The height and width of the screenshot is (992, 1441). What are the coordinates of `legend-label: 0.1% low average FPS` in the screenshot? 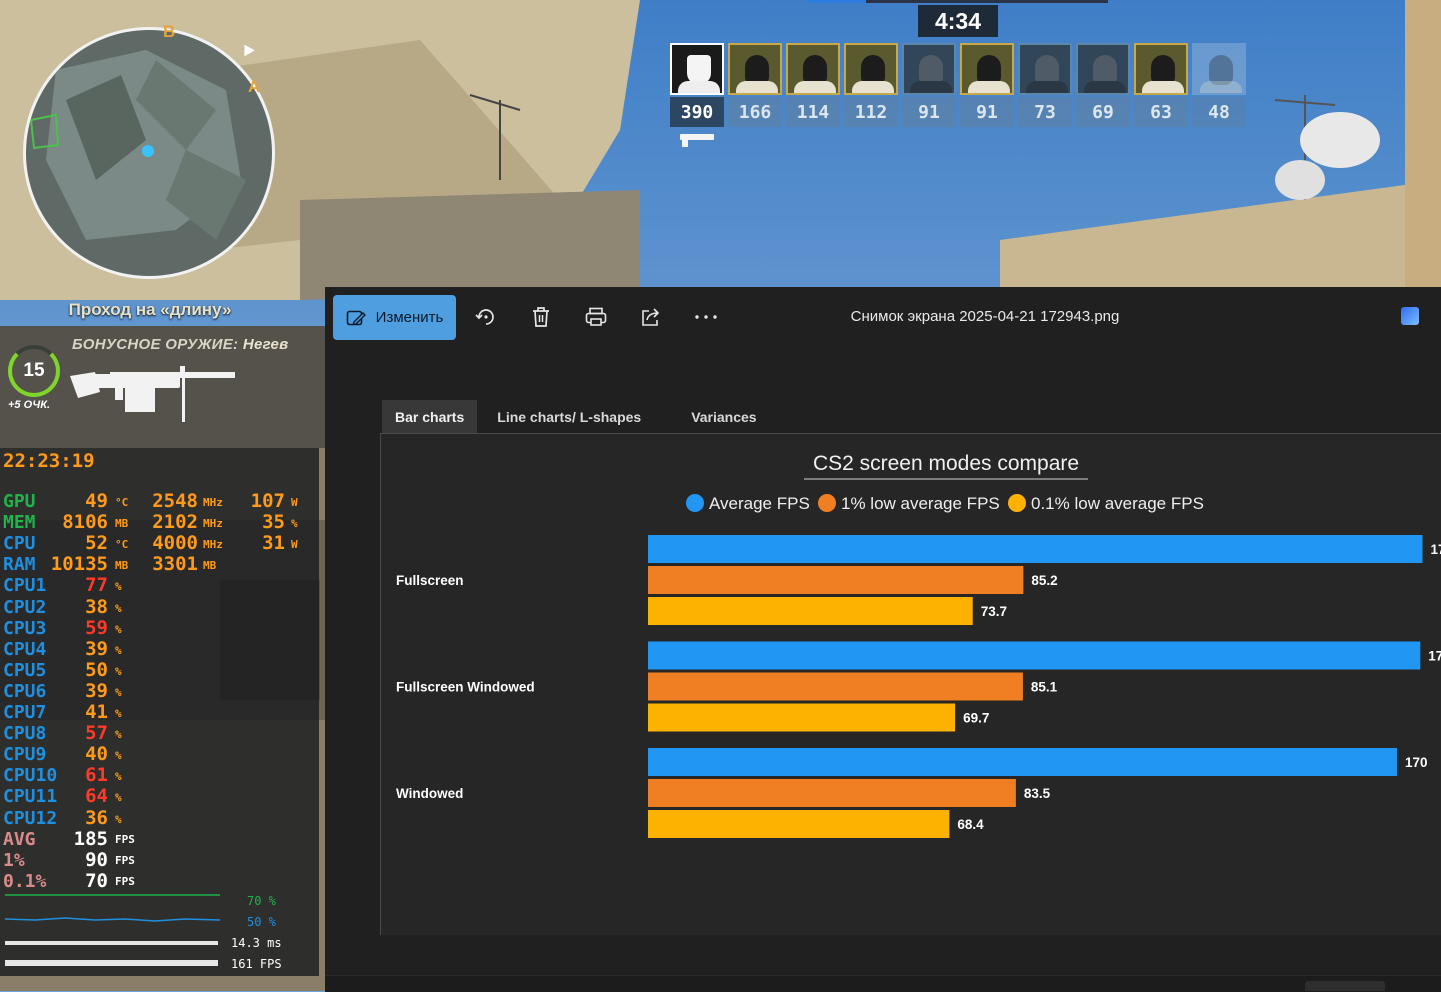 It's located at (1117, 503).